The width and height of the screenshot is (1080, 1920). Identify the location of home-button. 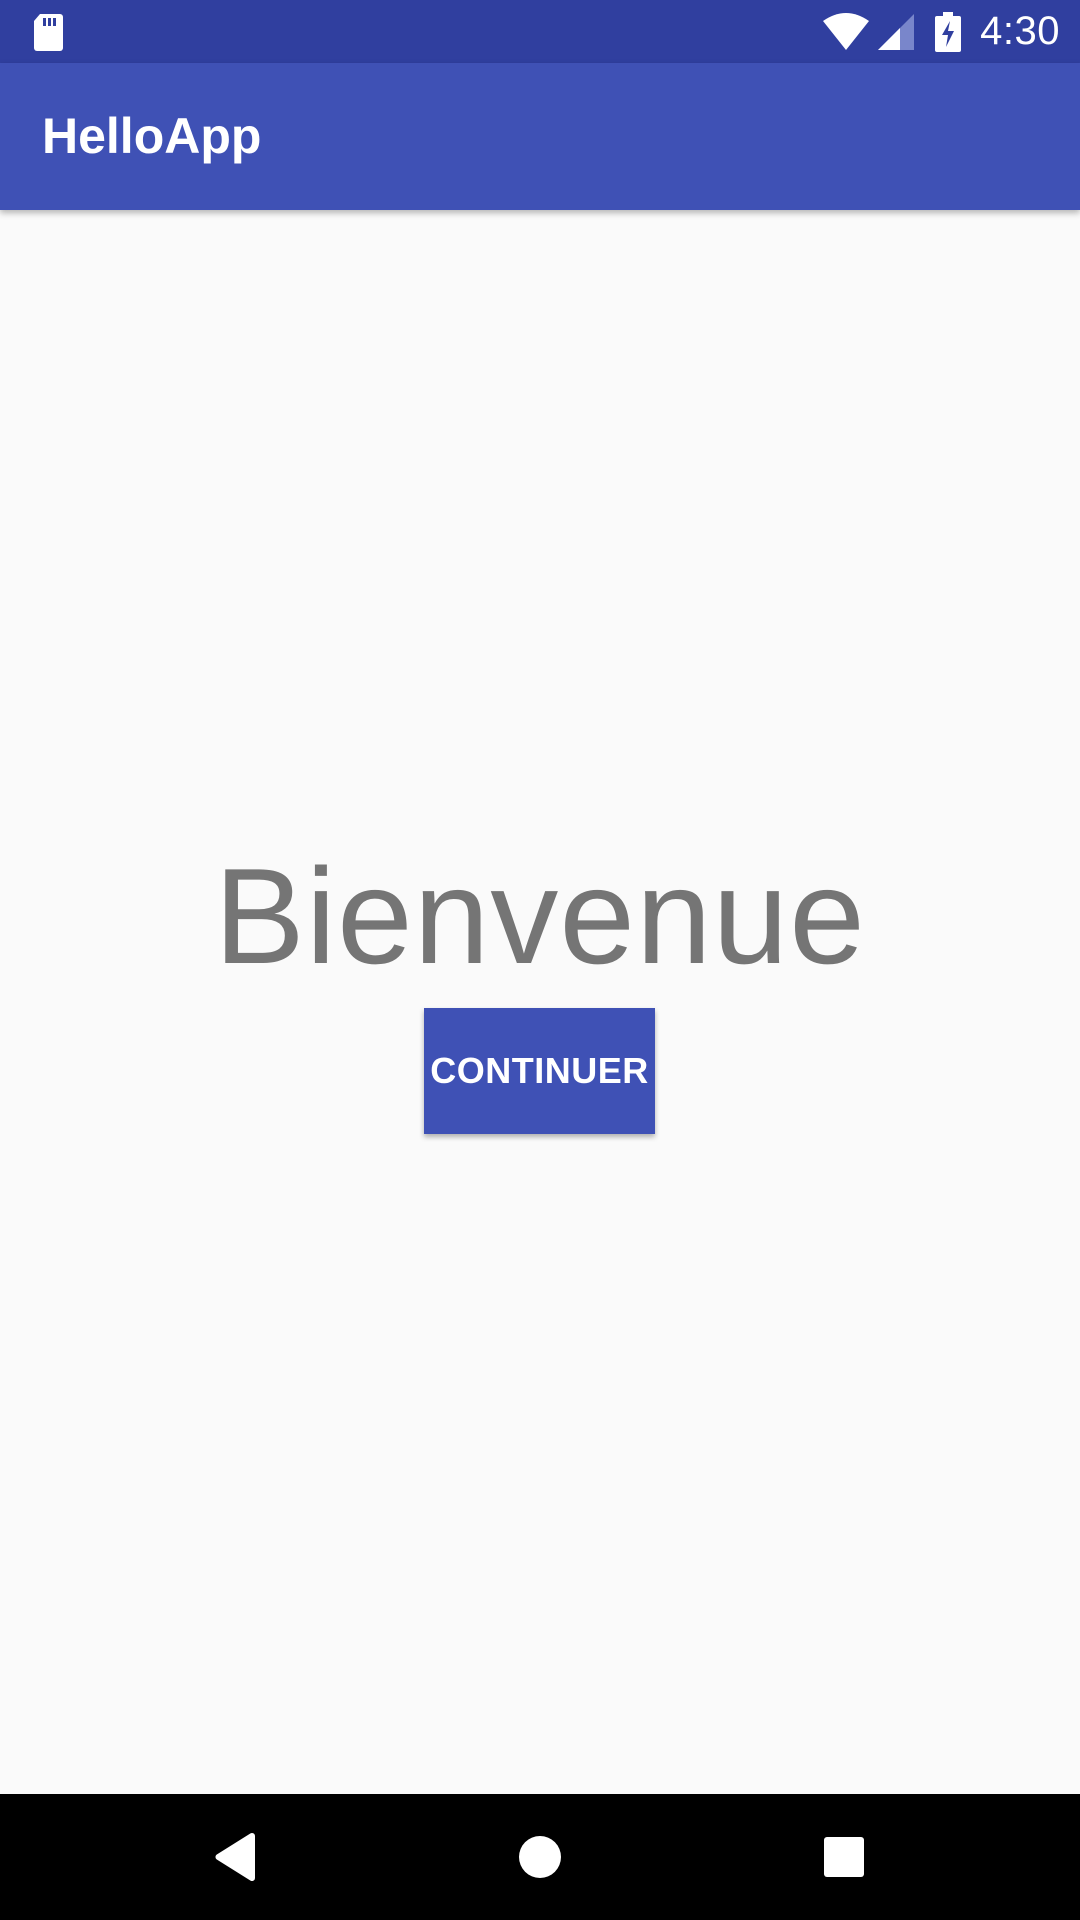
(540, 1857).